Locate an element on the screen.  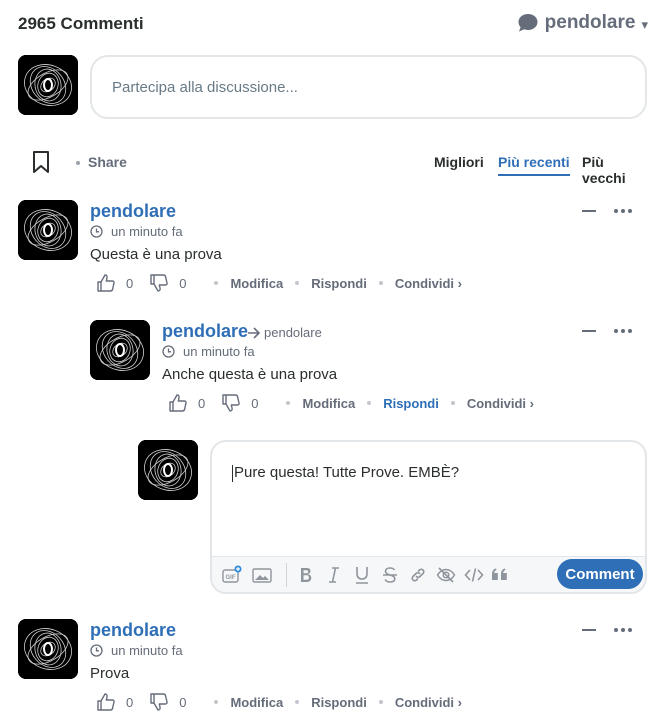
bookmark-icon is located at coordinates (41, 162).